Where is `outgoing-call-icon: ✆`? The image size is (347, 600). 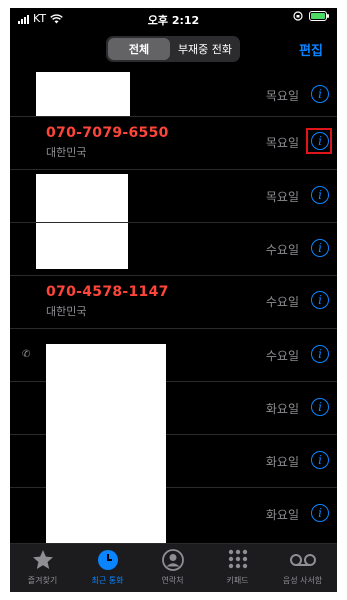
outgoing-call-icon: ✆ is located at coordinates (26, 354).